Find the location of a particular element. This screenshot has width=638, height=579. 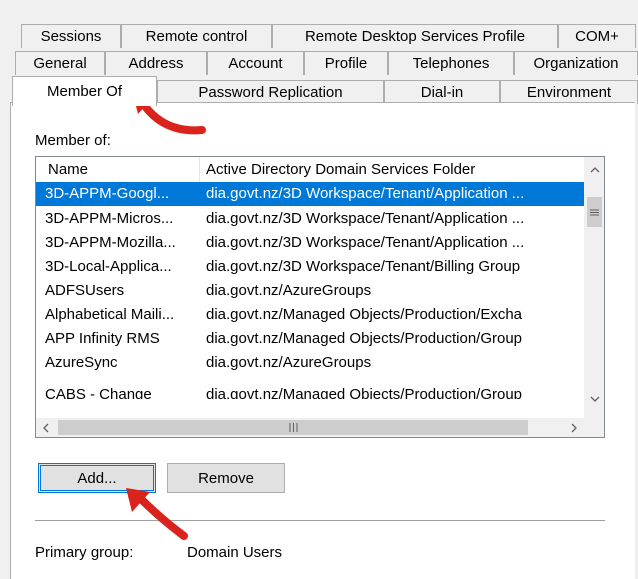

tab-account: Account is located at coordinates (255, 63).